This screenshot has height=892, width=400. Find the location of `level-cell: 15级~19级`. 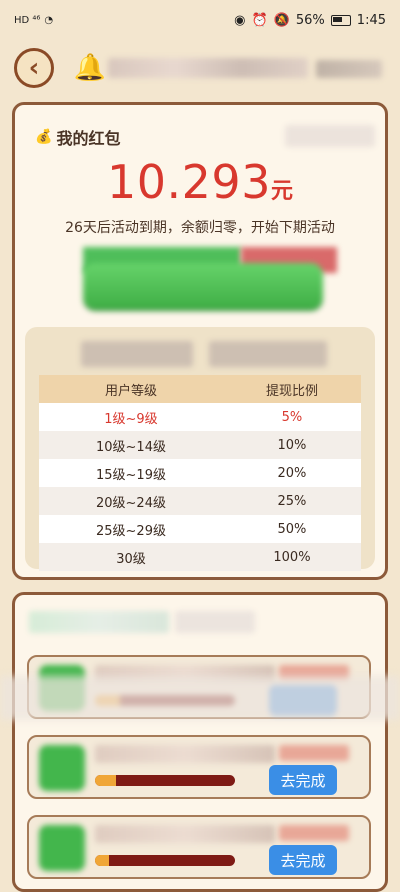

level-cell: 15级~19级 is located at coordinates (131, 473).